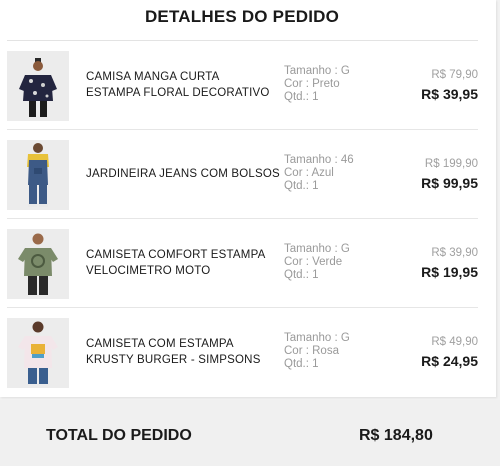  What do you see at coordinates (250, 433) in the screenshot?
I see `order-total-bar: TOTAL DO PEDIDO R$ 184,80` at bounding box center [250, 433].